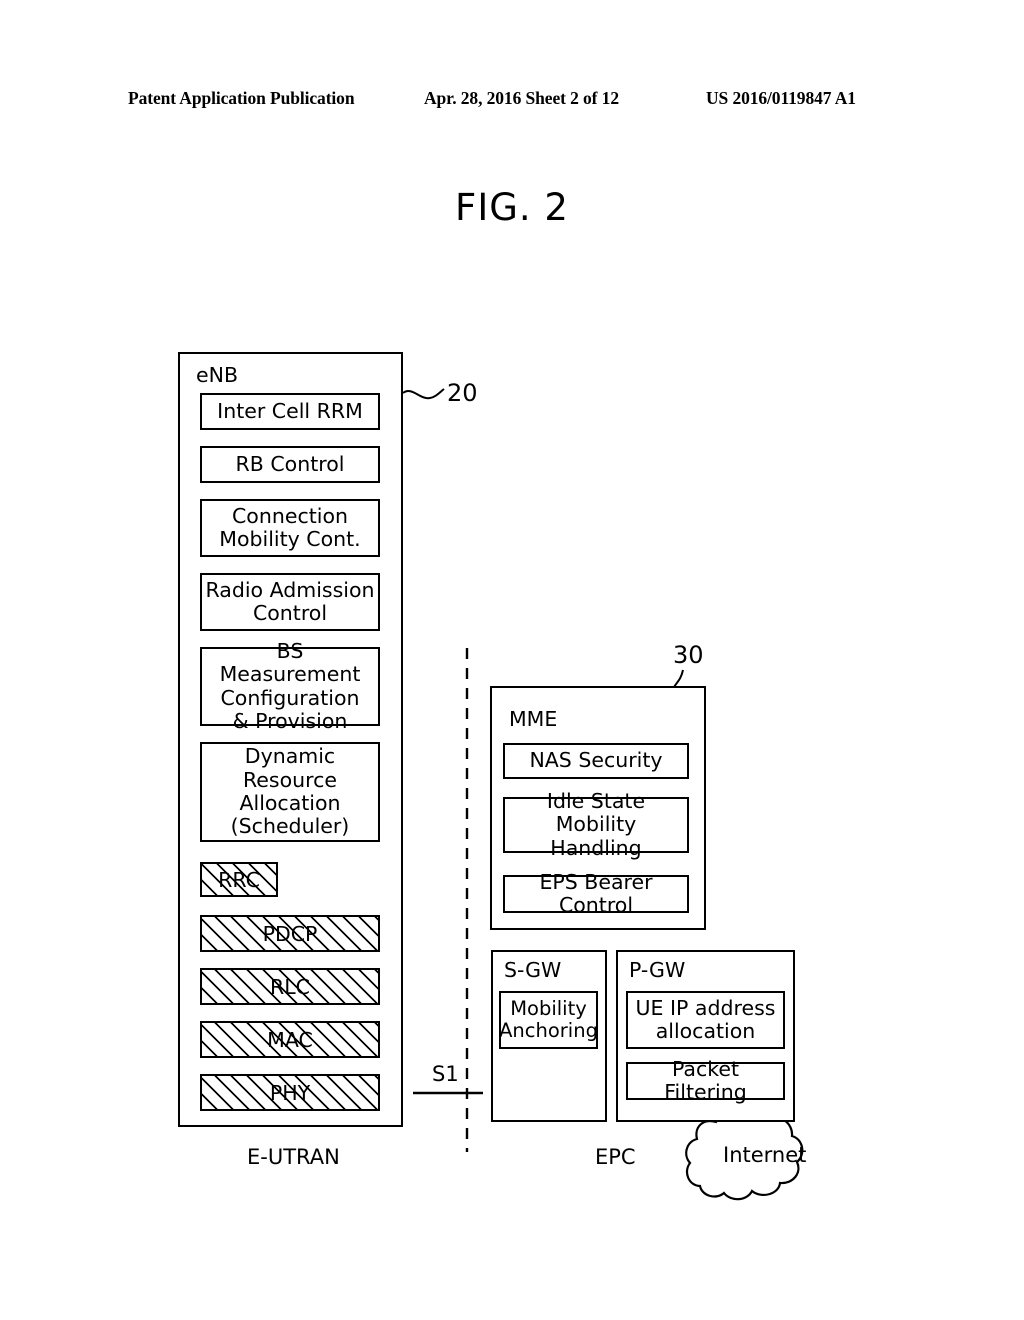 The height and width of the screenshot is (1320, 1024). I want to click on enb-function-label: Dynamic Resource Allocation (Scheduler), so click(290, 791).